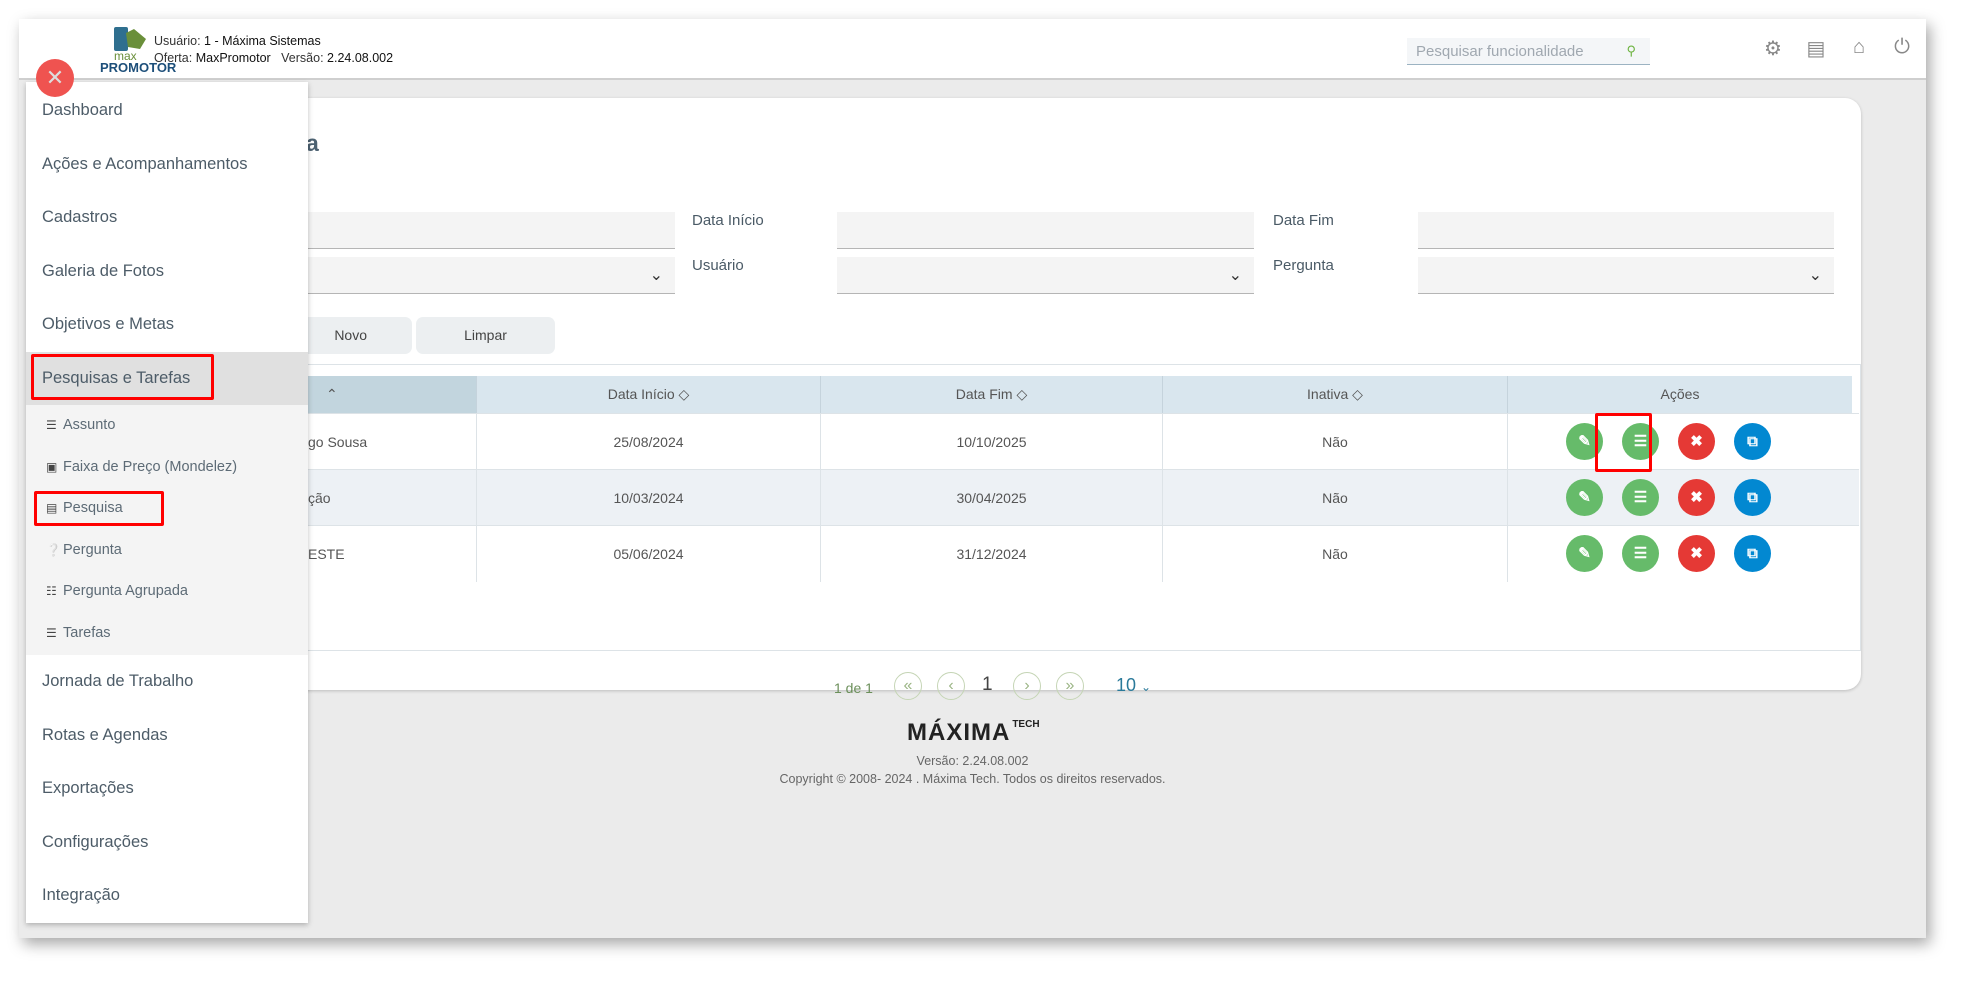 This screenshot has height=986, width=1974. I want to click on header-label: Data Fim, so click(984, 394).